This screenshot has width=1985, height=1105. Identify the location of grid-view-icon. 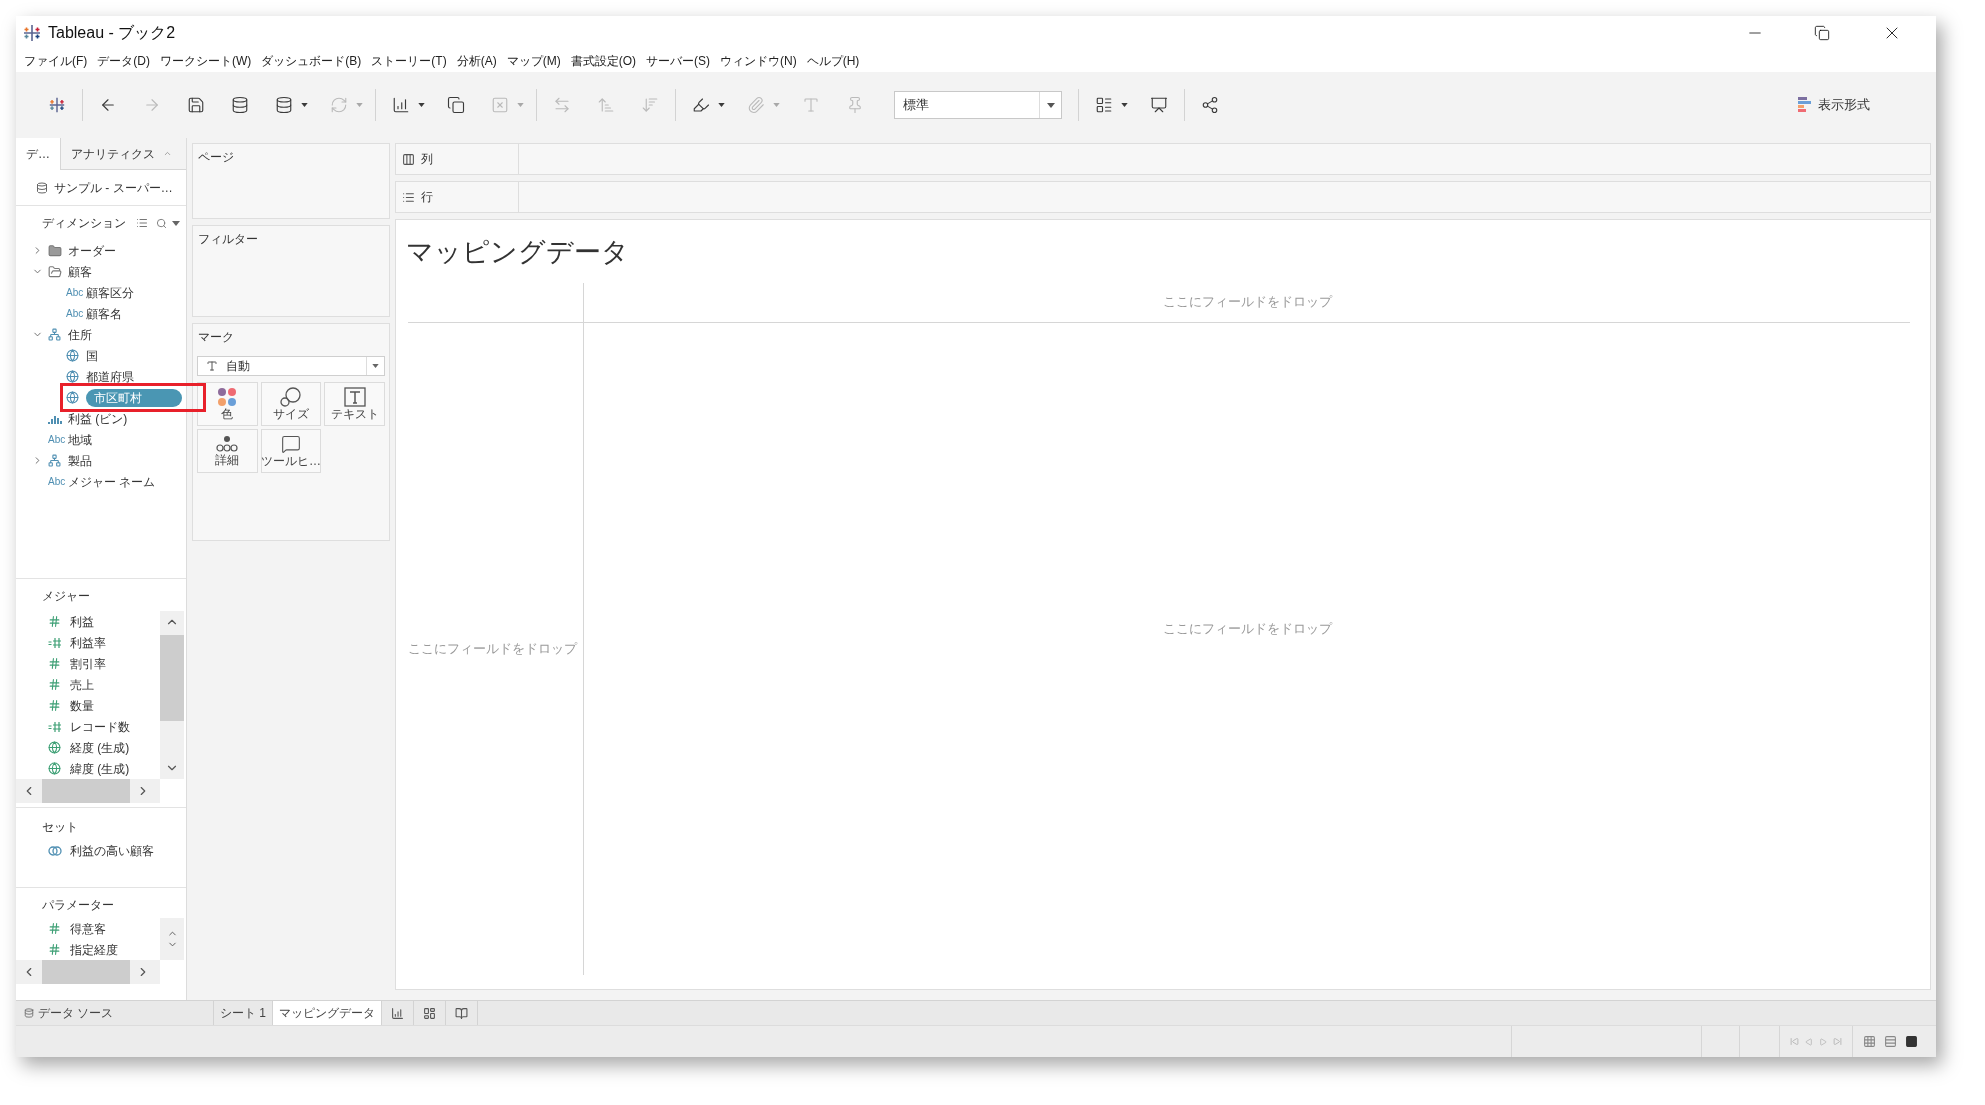
(1869, 1041).